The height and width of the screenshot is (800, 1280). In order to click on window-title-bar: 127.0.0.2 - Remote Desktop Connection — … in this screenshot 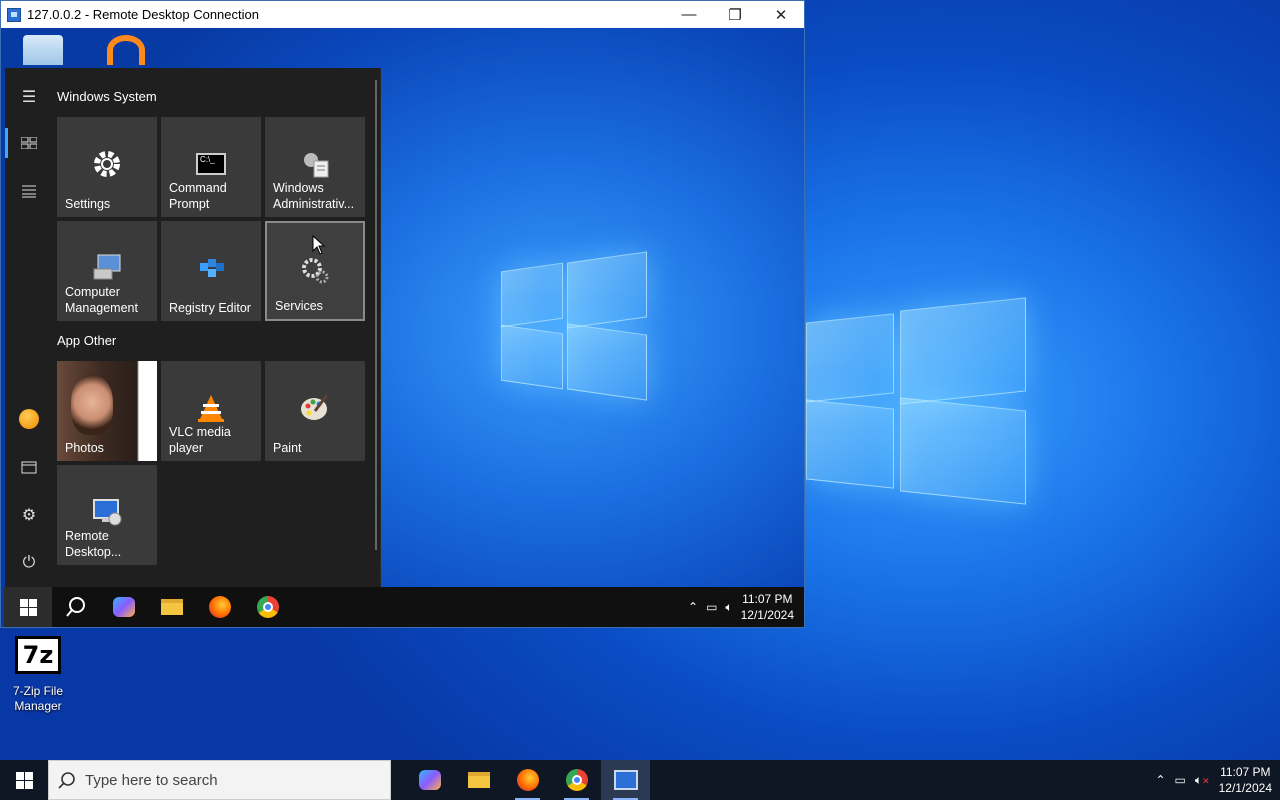, I will do `click(402, 14)`.